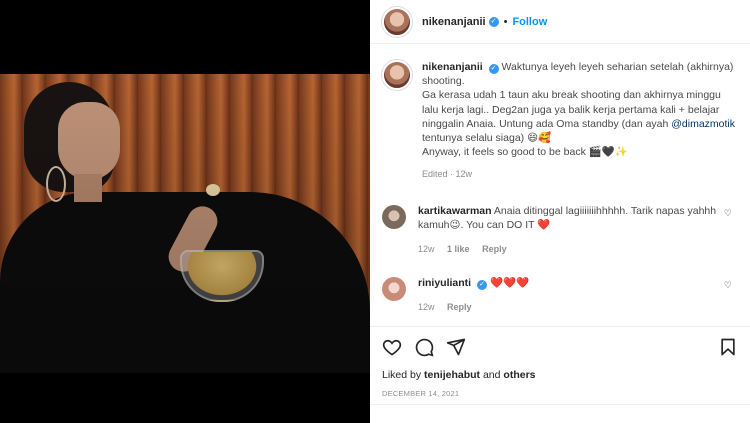 This screenshot has width=750, height=423. I want to click on comment: riniyulianti ✓ ❤️❤️❤️ 12w Reply ♡, so click(560, 295).